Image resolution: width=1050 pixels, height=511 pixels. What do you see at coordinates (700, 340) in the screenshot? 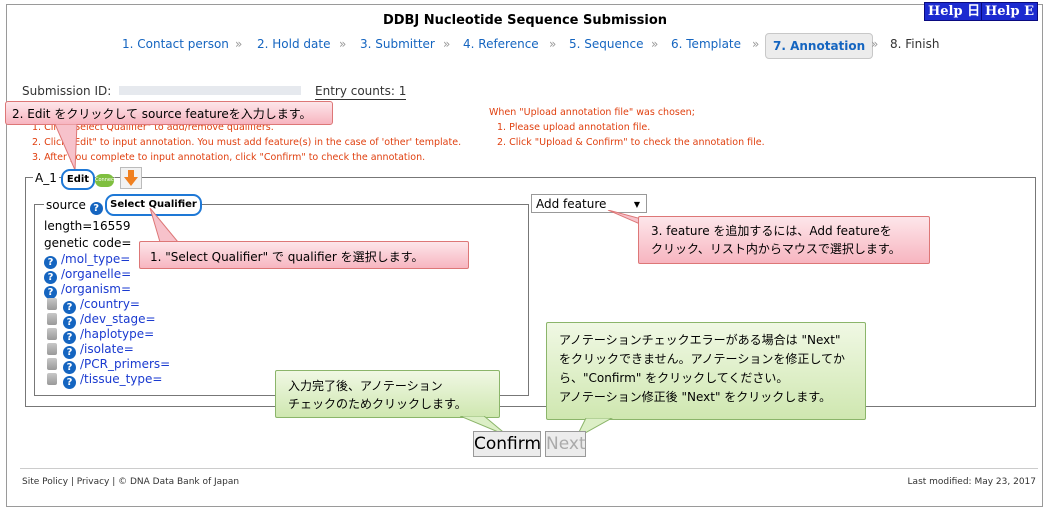
I see `callout-next-line-1: アノテーションチェックエラーがある場合は "Next"` at bounding box center [700, 340].